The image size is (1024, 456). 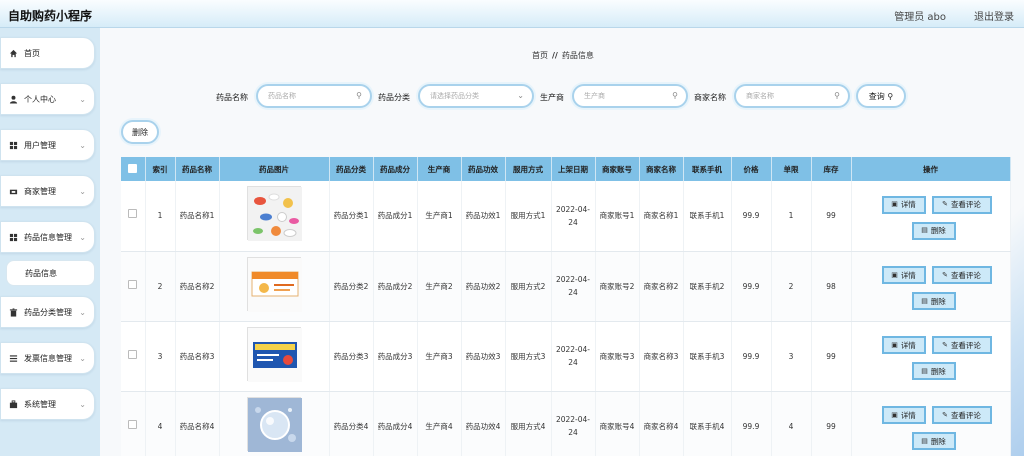 I want to click on cell-drug-name: 药品名称2, so click(x=197, y=286).